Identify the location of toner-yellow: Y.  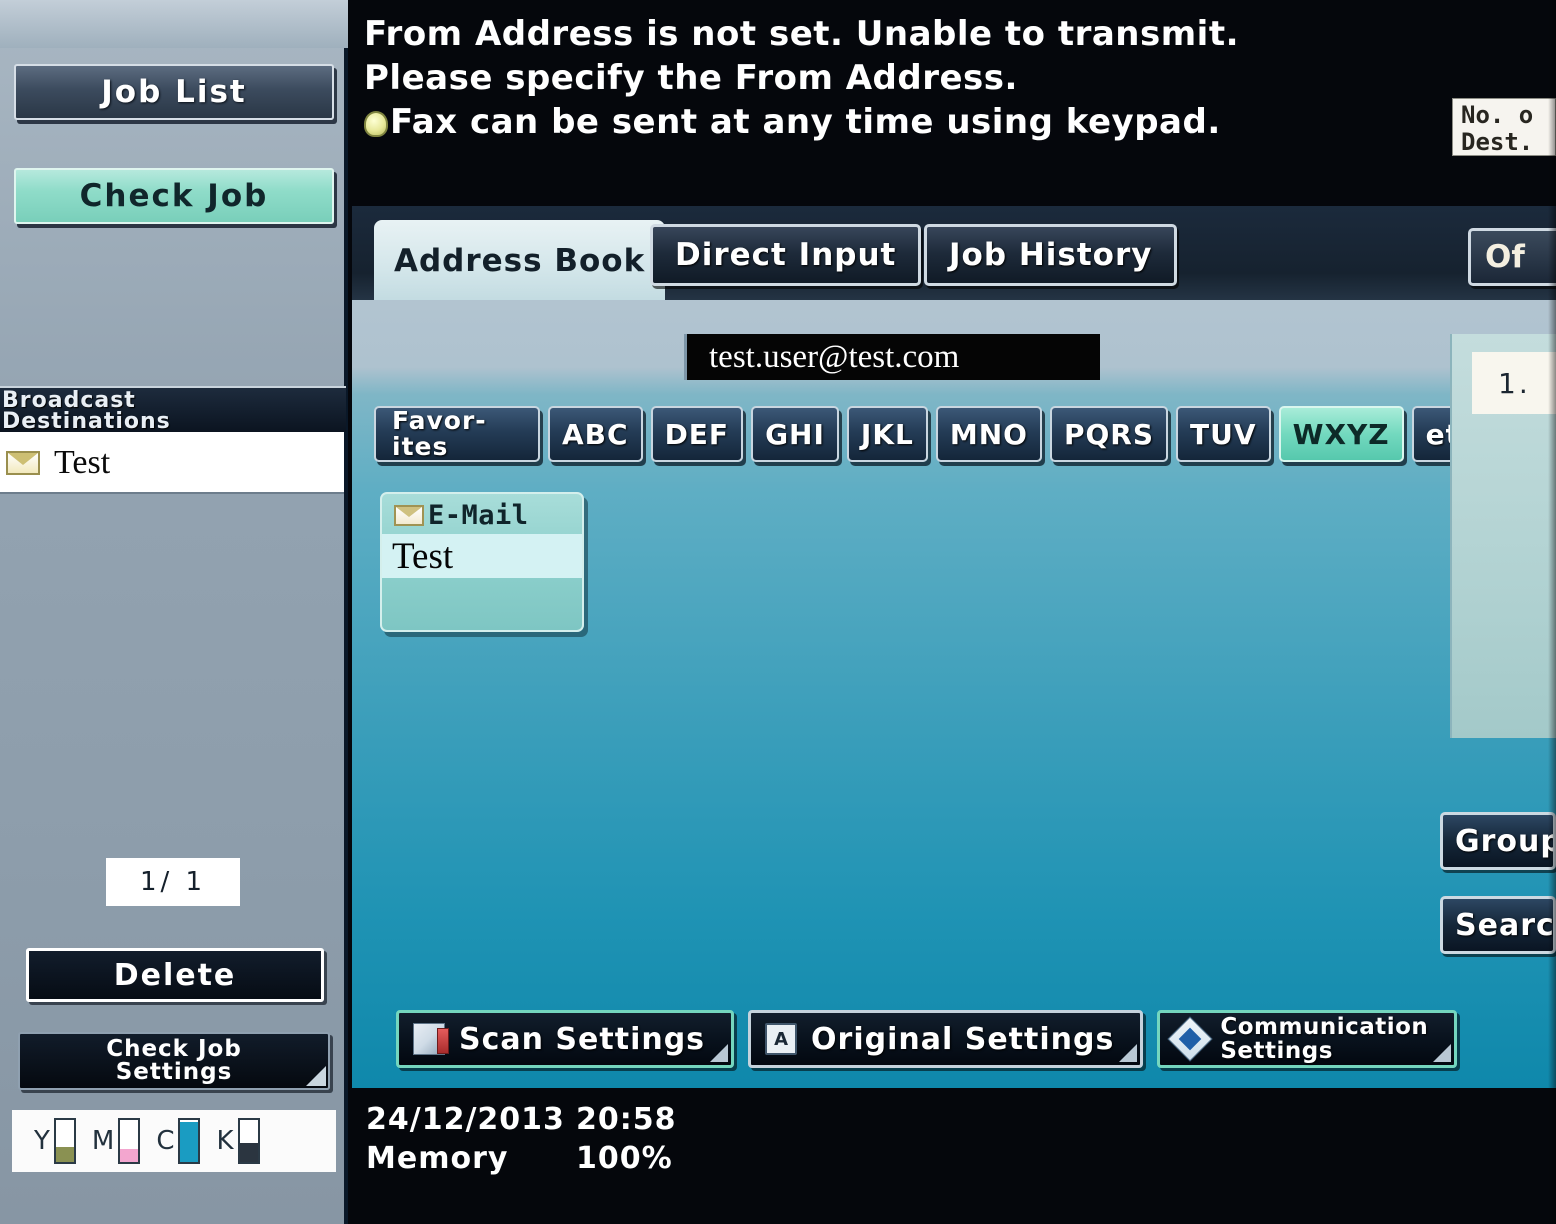
(55, 1141).